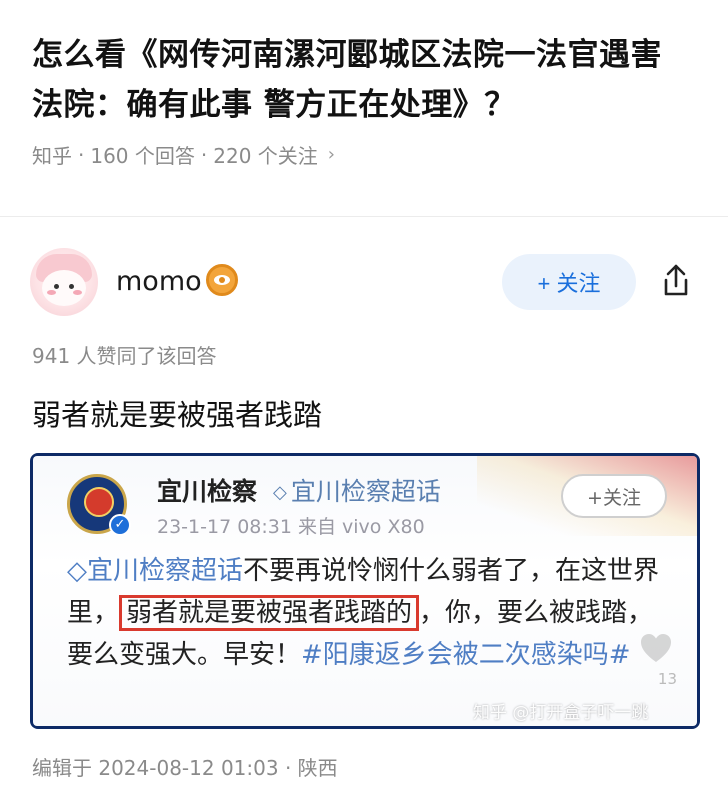  I want to click on author-name: momo, so click(159, 281).